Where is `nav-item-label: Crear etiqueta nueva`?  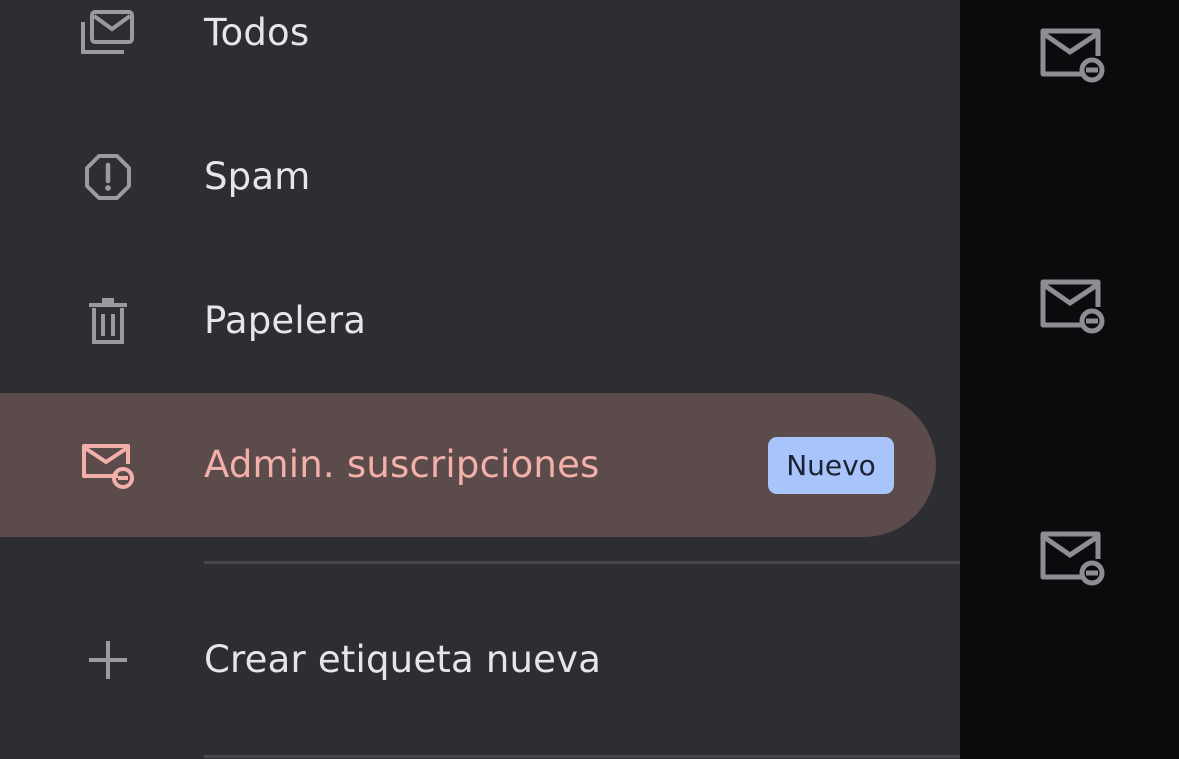
nav-item-label: Crear etiqueta nueva is located at coordinates (403, 659).